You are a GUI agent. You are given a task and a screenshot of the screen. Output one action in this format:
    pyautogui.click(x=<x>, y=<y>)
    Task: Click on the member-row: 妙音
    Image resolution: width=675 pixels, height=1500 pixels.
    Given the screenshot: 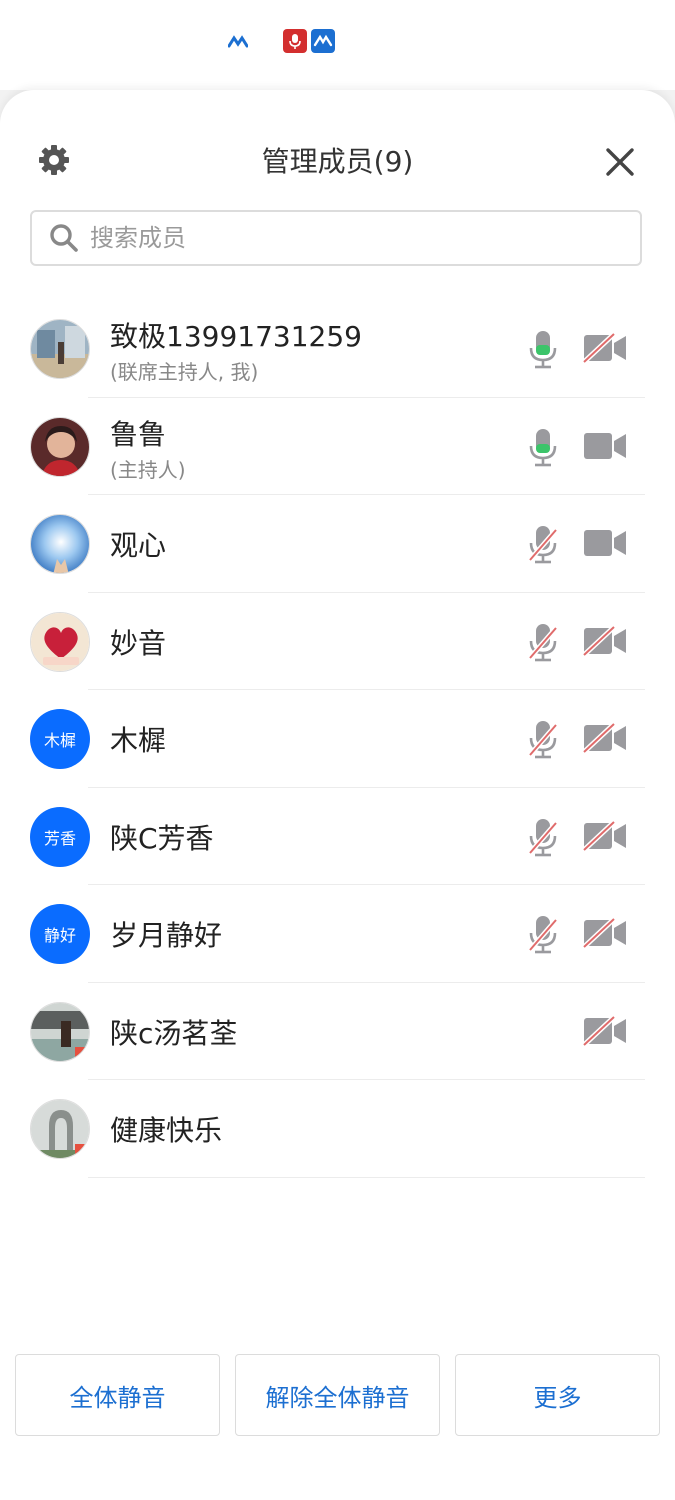 What is the action you would take?
    pyautogui.click(x=337, y=641)
    